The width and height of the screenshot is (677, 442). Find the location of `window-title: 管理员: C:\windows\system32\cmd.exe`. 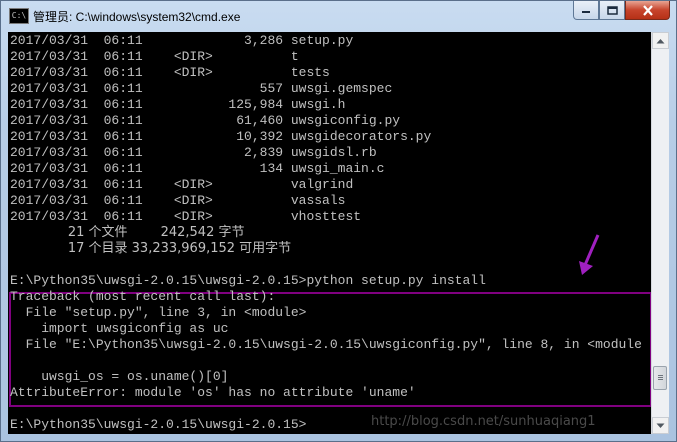

window-title: 管理员: C:\windows\system32\cmd.exe is located at coordinates (137, 17).